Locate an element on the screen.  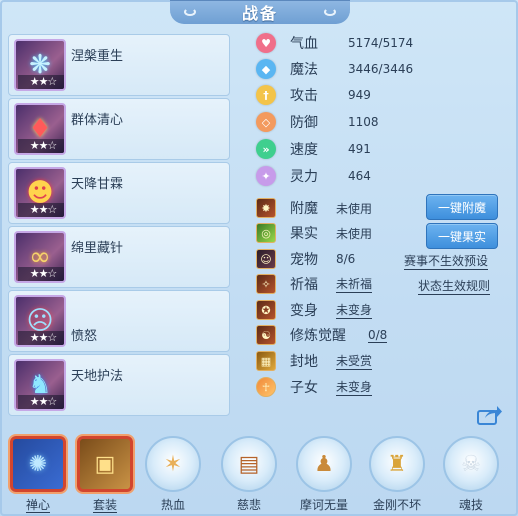
bottom-item-mahe: ♟ 摩诃无量 is located at coordinates (324, 476).